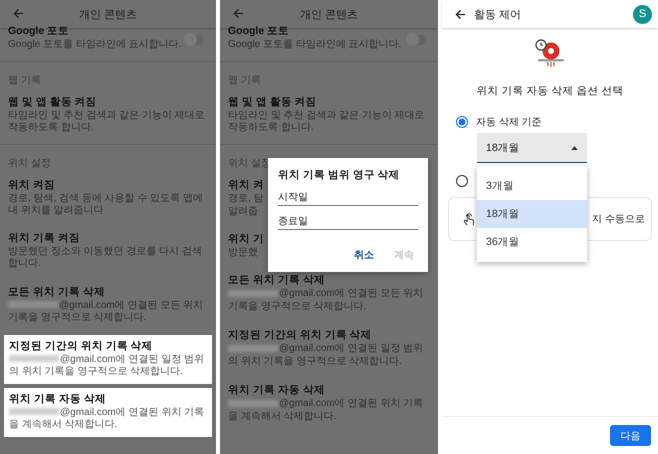 The image size is (658, 454). I want to click on setting-description: 경로, 탐색, 검색 등에 사용할 수 있도록 앱에 내 위치를 알려줍니다, so click(106, 205).